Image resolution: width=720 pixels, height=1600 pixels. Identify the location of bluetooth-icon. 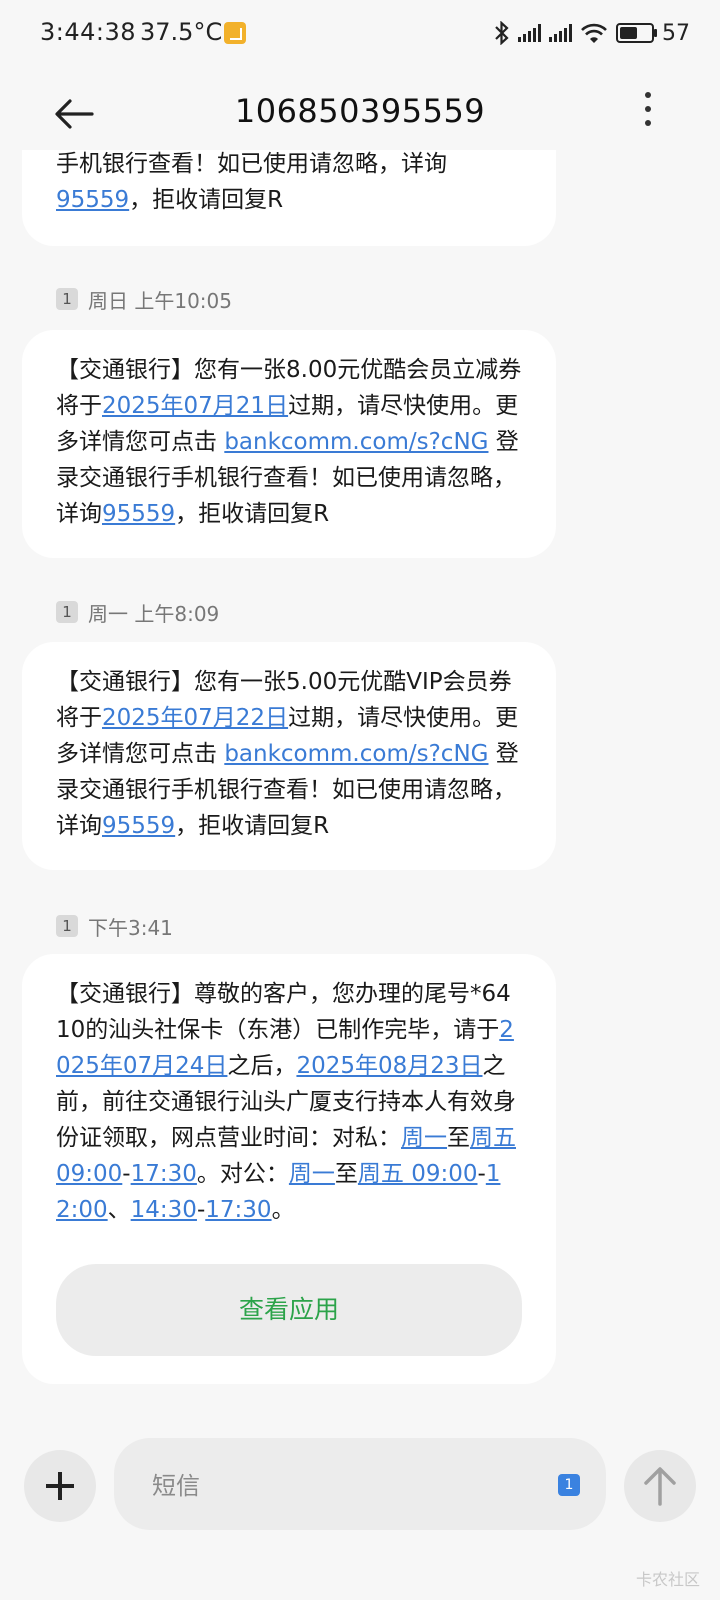
(502, 33).